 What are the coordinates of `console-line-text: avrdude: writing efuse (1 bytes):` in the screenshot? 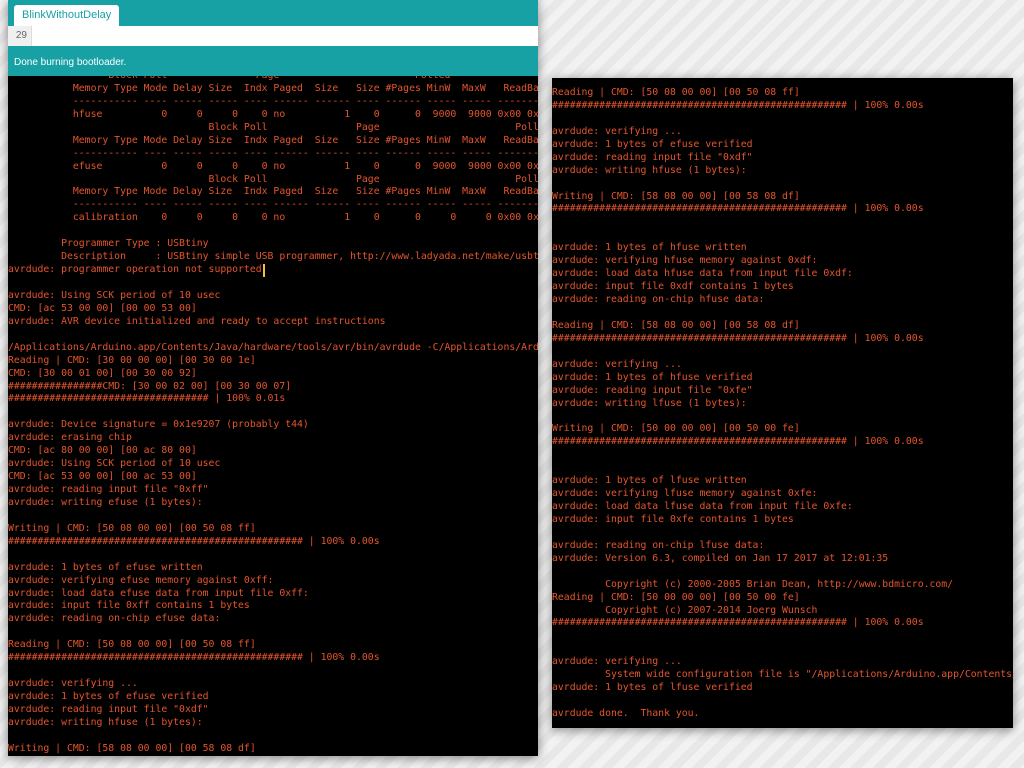 It's located at (105, 502).